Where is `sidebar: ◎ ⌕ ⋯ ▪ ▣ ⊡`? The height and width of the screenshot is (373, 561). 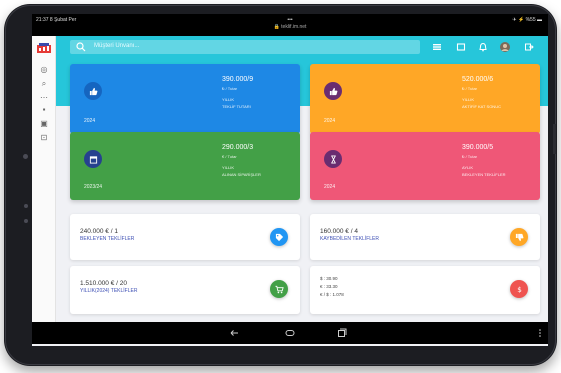
sidebar: ◎ ⌕ ⋯ ▪ ▣ ⊡ is located at coordinates (44, 181).